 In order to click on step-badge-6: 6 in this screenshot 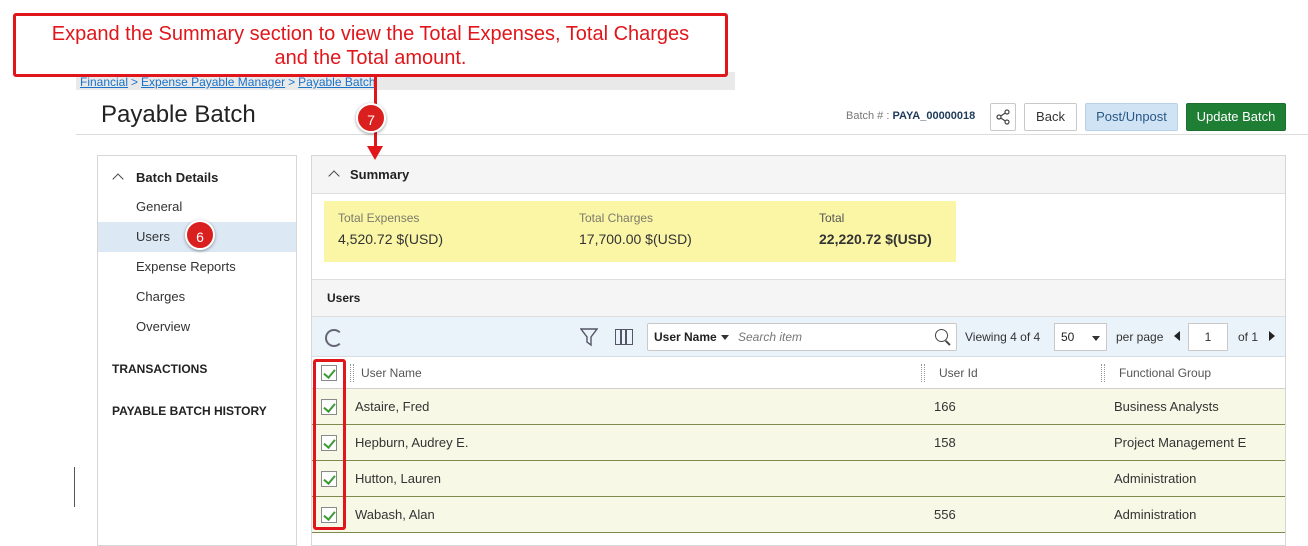, I will do `click(200, 235)`.